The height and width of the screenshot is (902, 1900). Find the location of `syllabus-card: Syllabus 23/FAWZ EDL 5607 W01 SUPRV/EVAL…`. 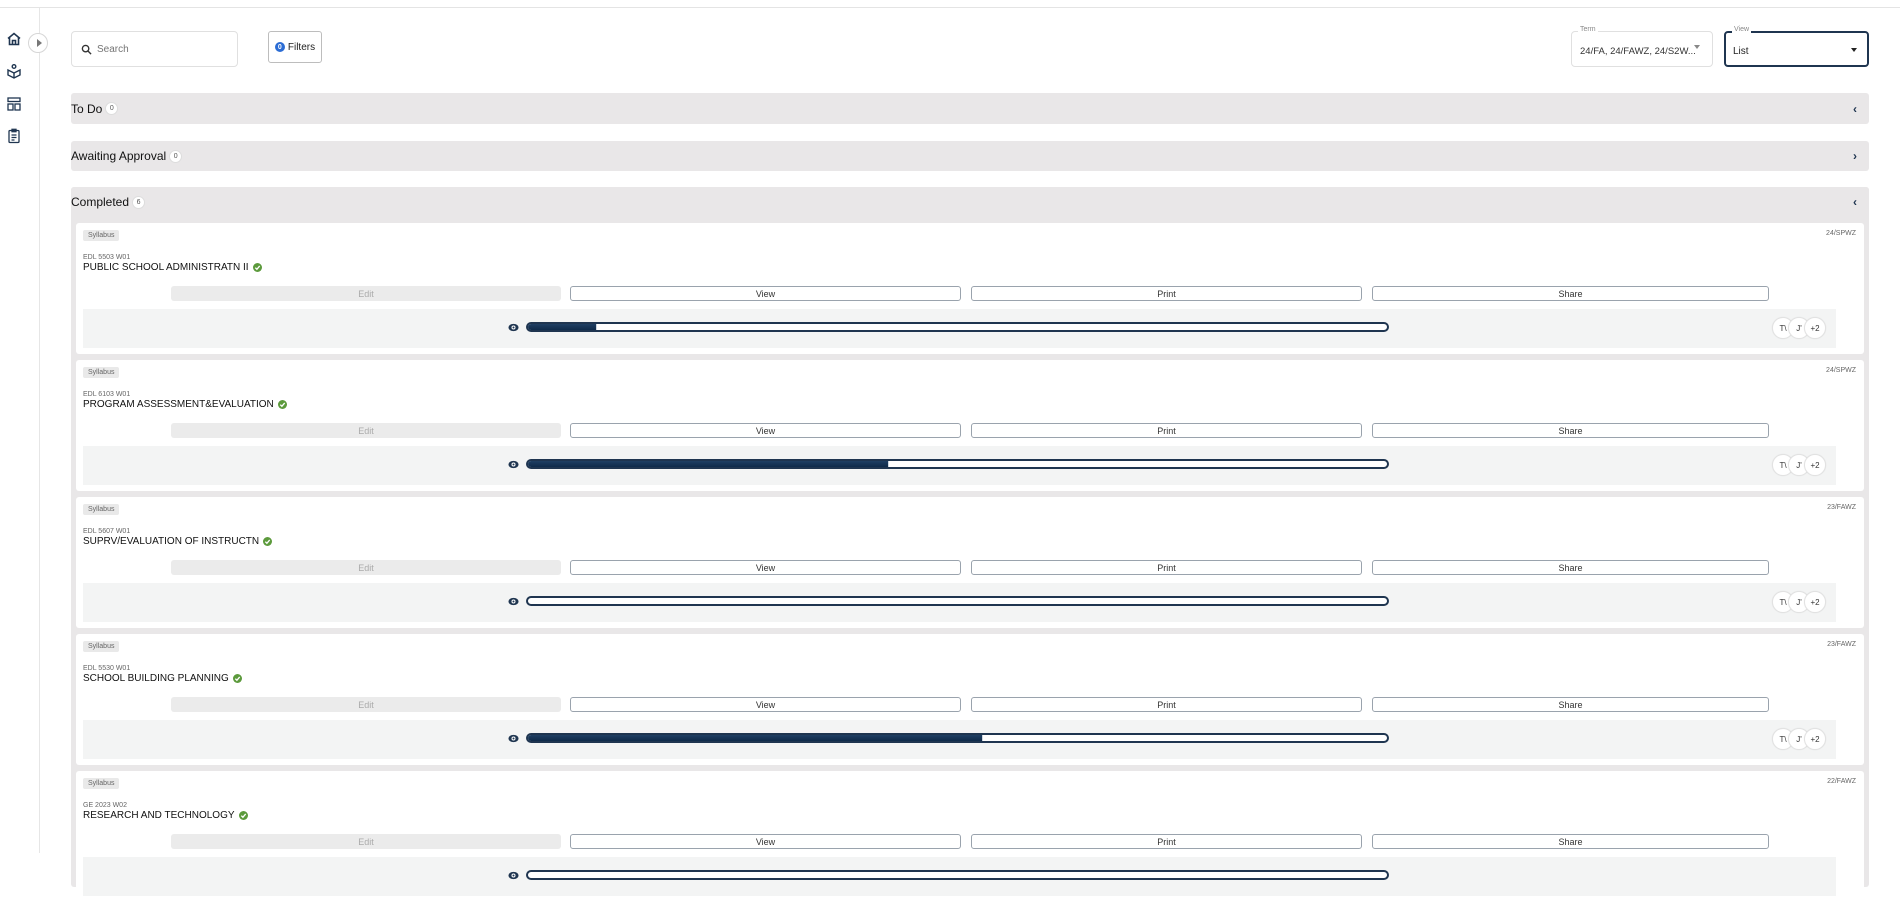

syllabus-card: Syllabus 23/FAWZ EDL 5607 W01 SUPRV/EVAL… is located at coordinates (970, 562).